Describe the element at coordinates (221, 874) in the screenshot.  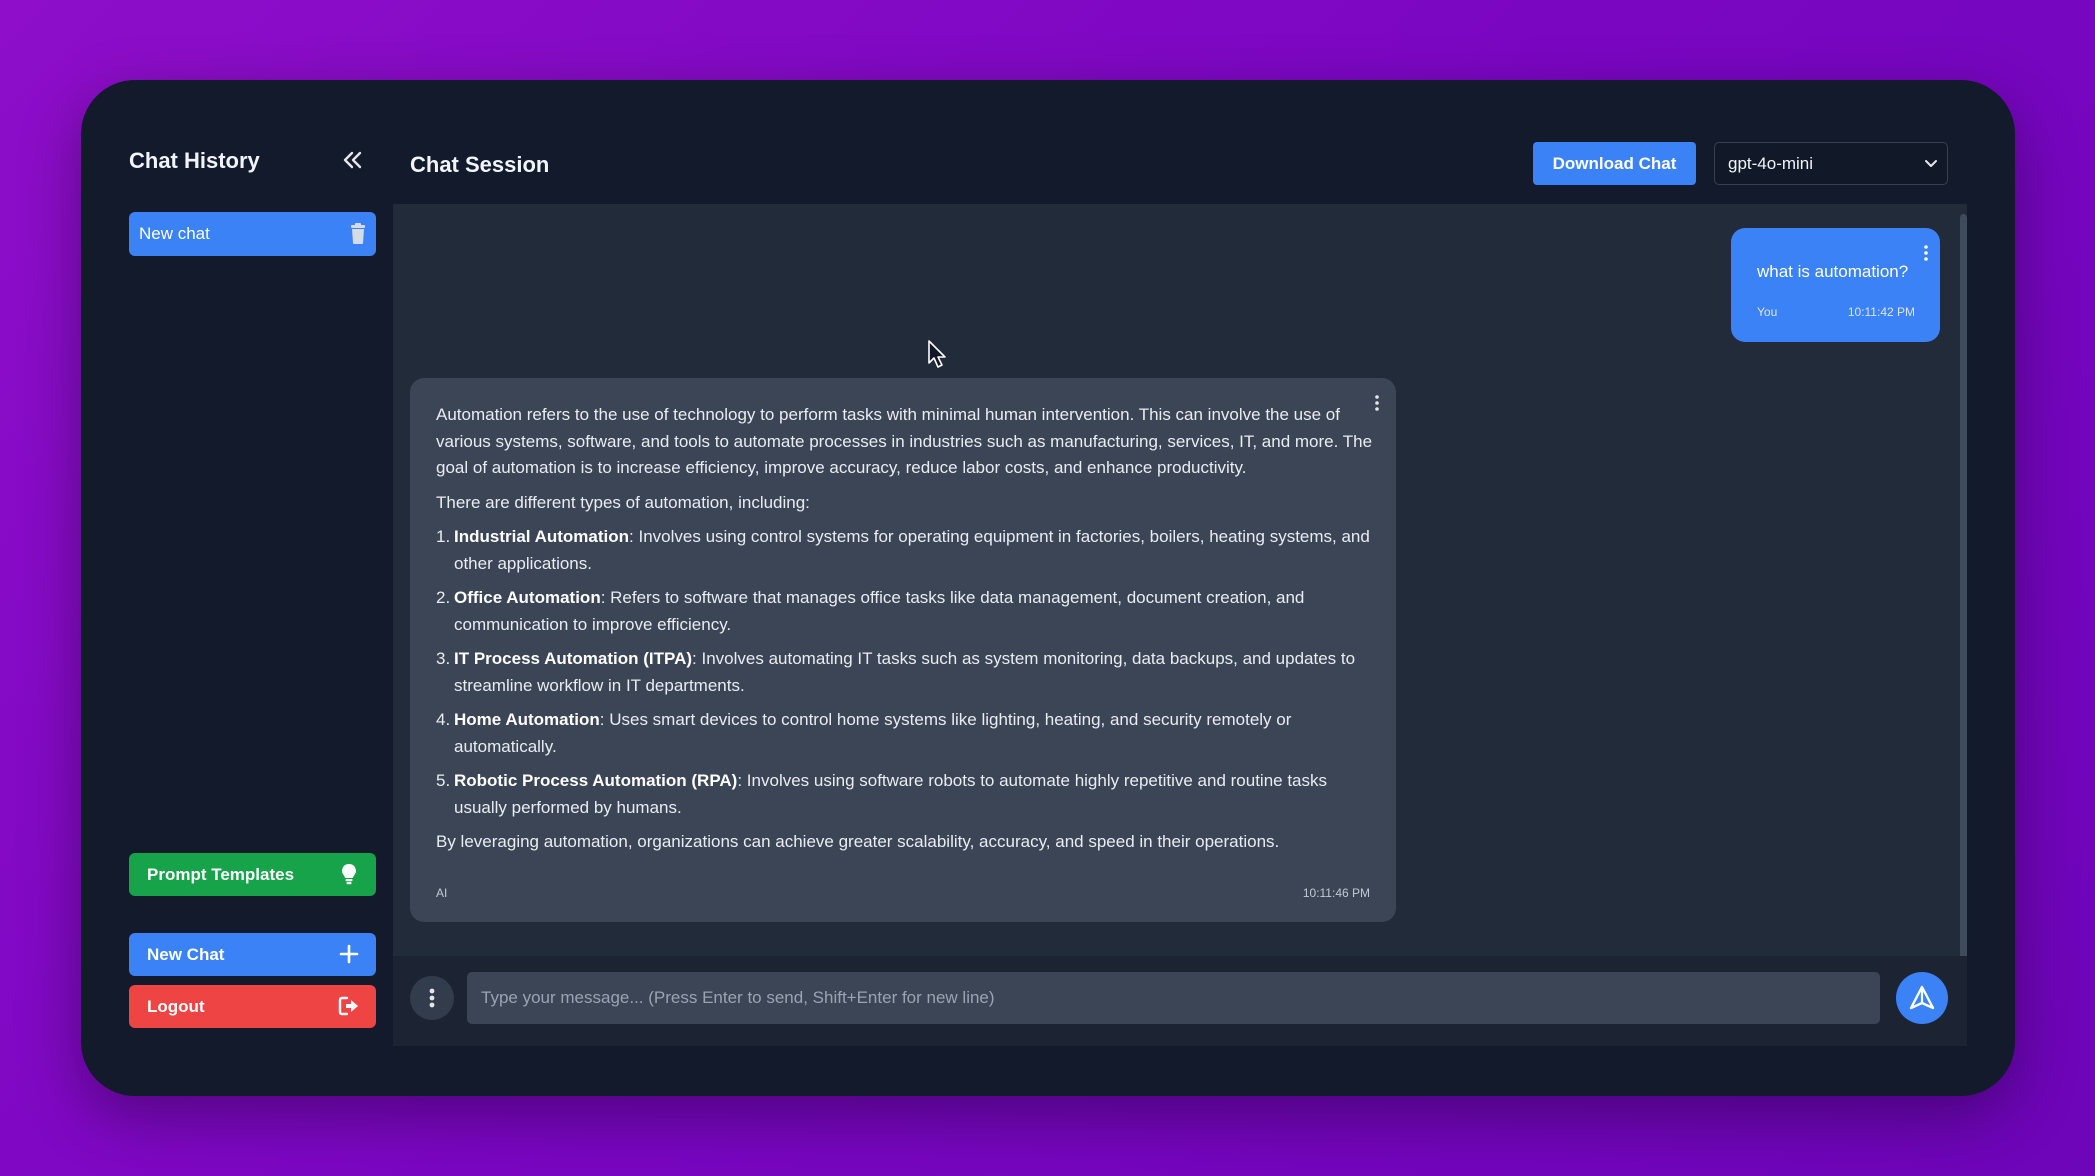
I see `prompt-templates-label: Prompt Templates` at that location.